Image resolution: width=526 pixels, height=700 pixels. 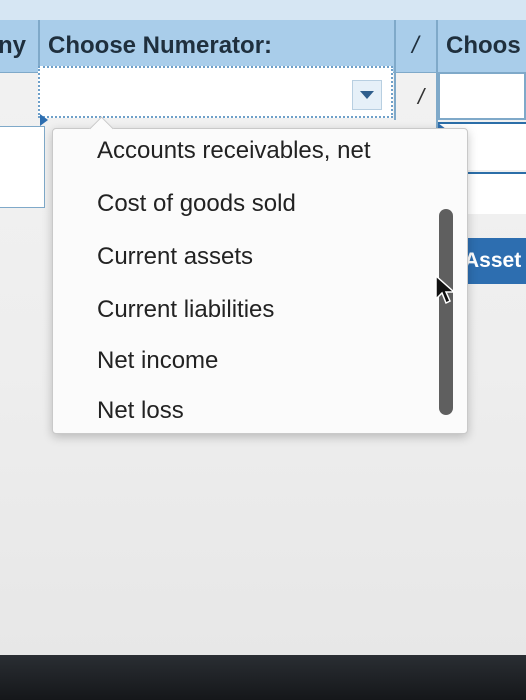 I want to click on numerator-dropdown-button, so click(x=367, y=95).